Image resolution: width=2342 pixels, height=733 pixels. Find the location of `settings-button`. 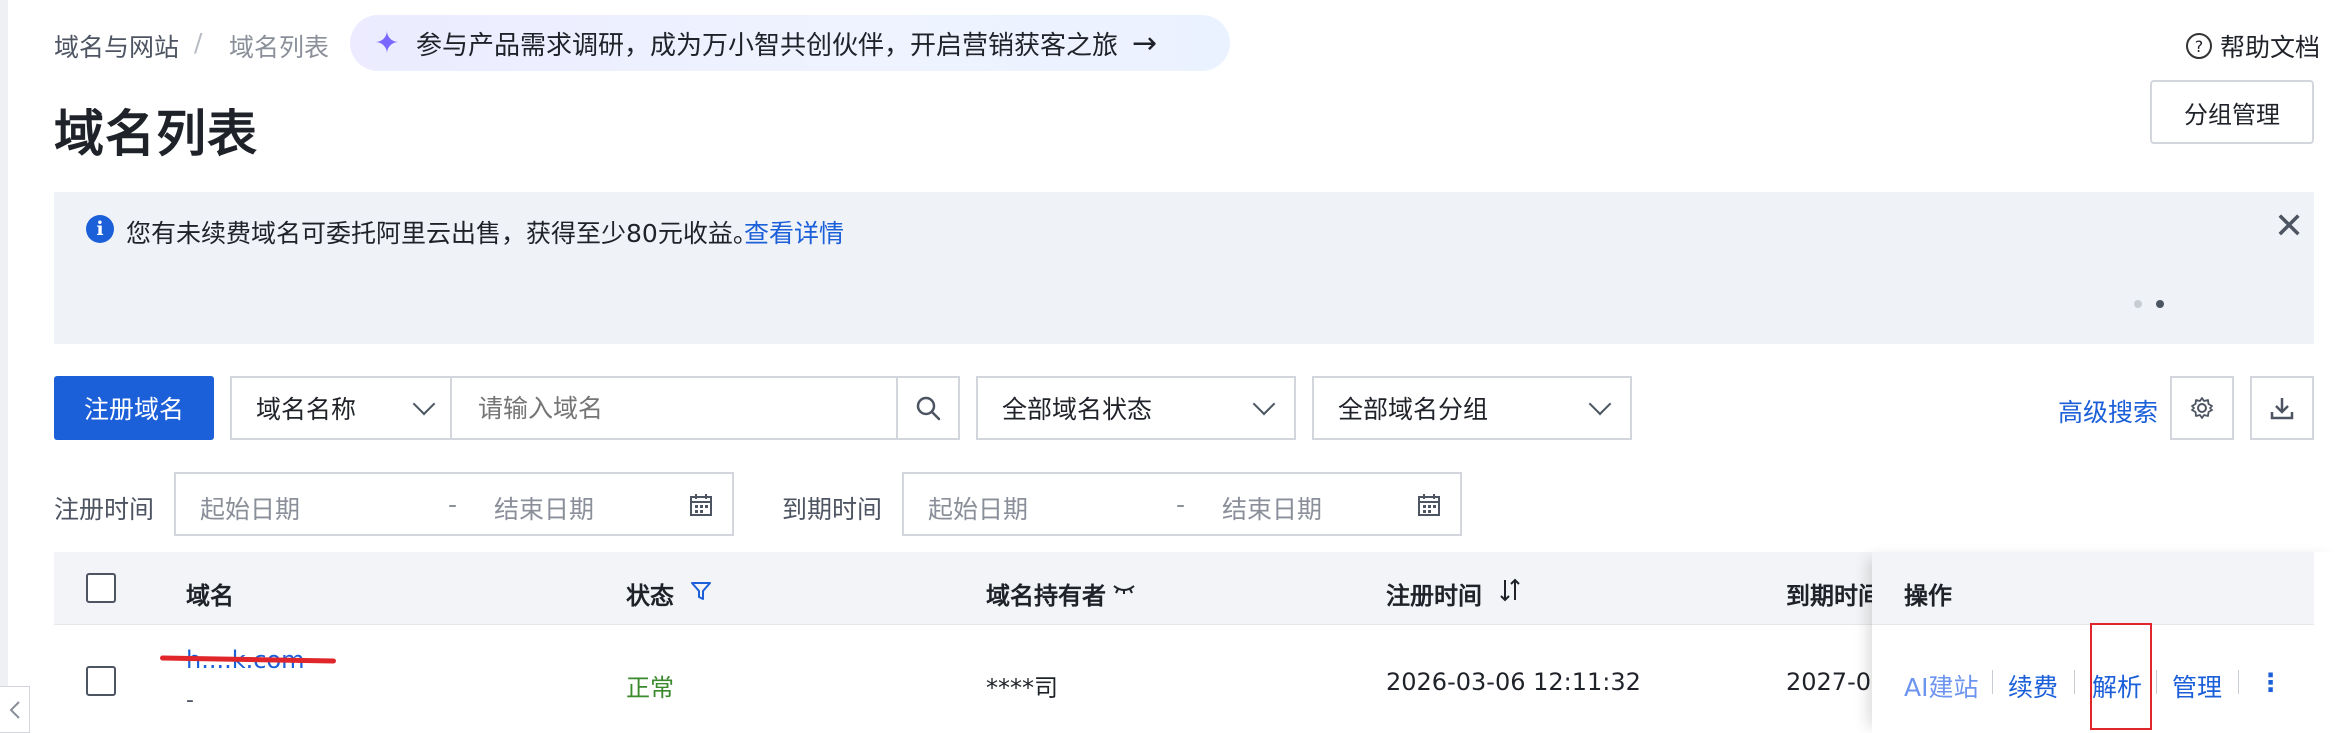

settings-button is located at coordinates (2202, 408).